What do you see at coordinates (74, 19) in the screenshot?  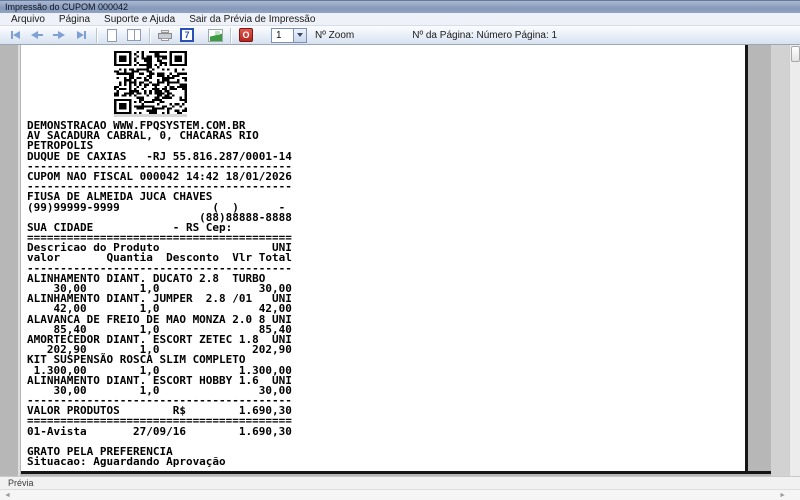 I see `menu-item: Página` at bounding box center [74, 19].